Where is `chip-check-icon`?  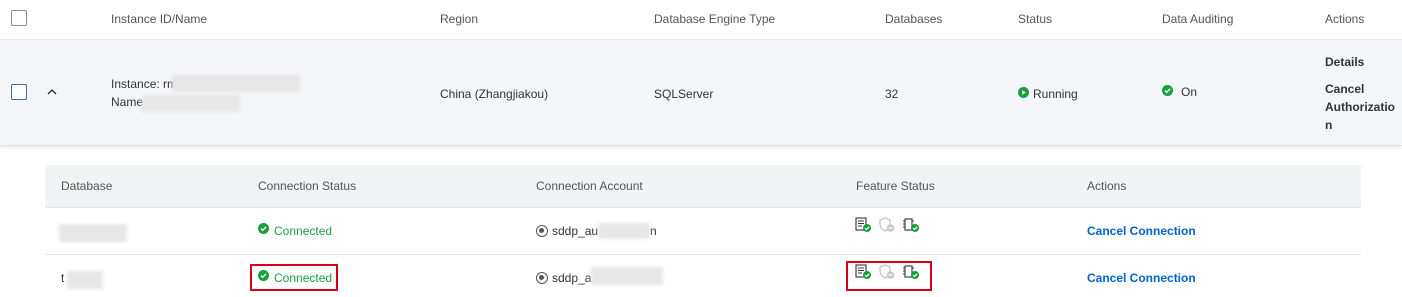 chip-check-icon is located at coordinates (911, 229).